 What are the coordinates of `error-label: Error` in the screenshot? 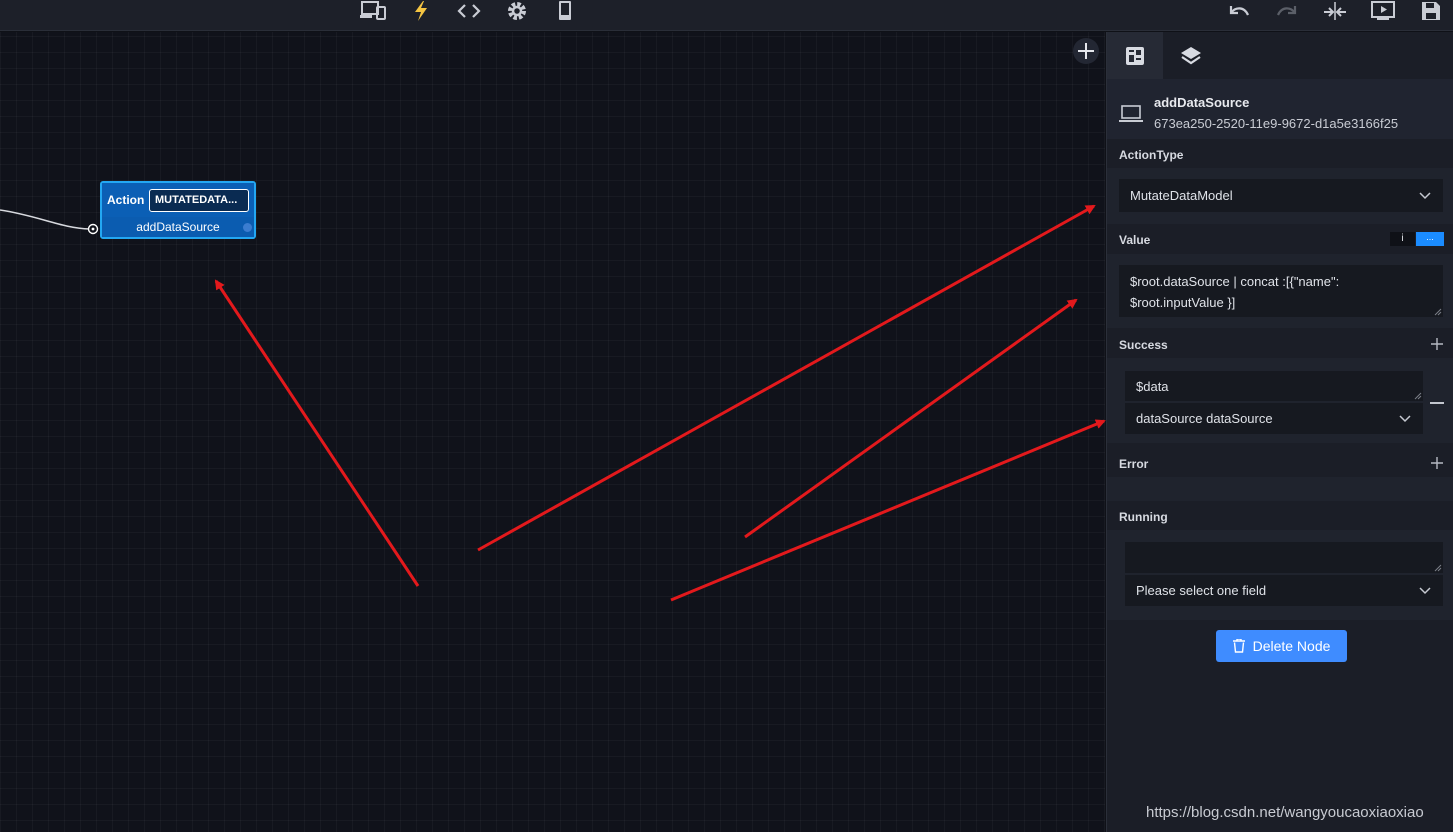 It's located at (1134, 464).